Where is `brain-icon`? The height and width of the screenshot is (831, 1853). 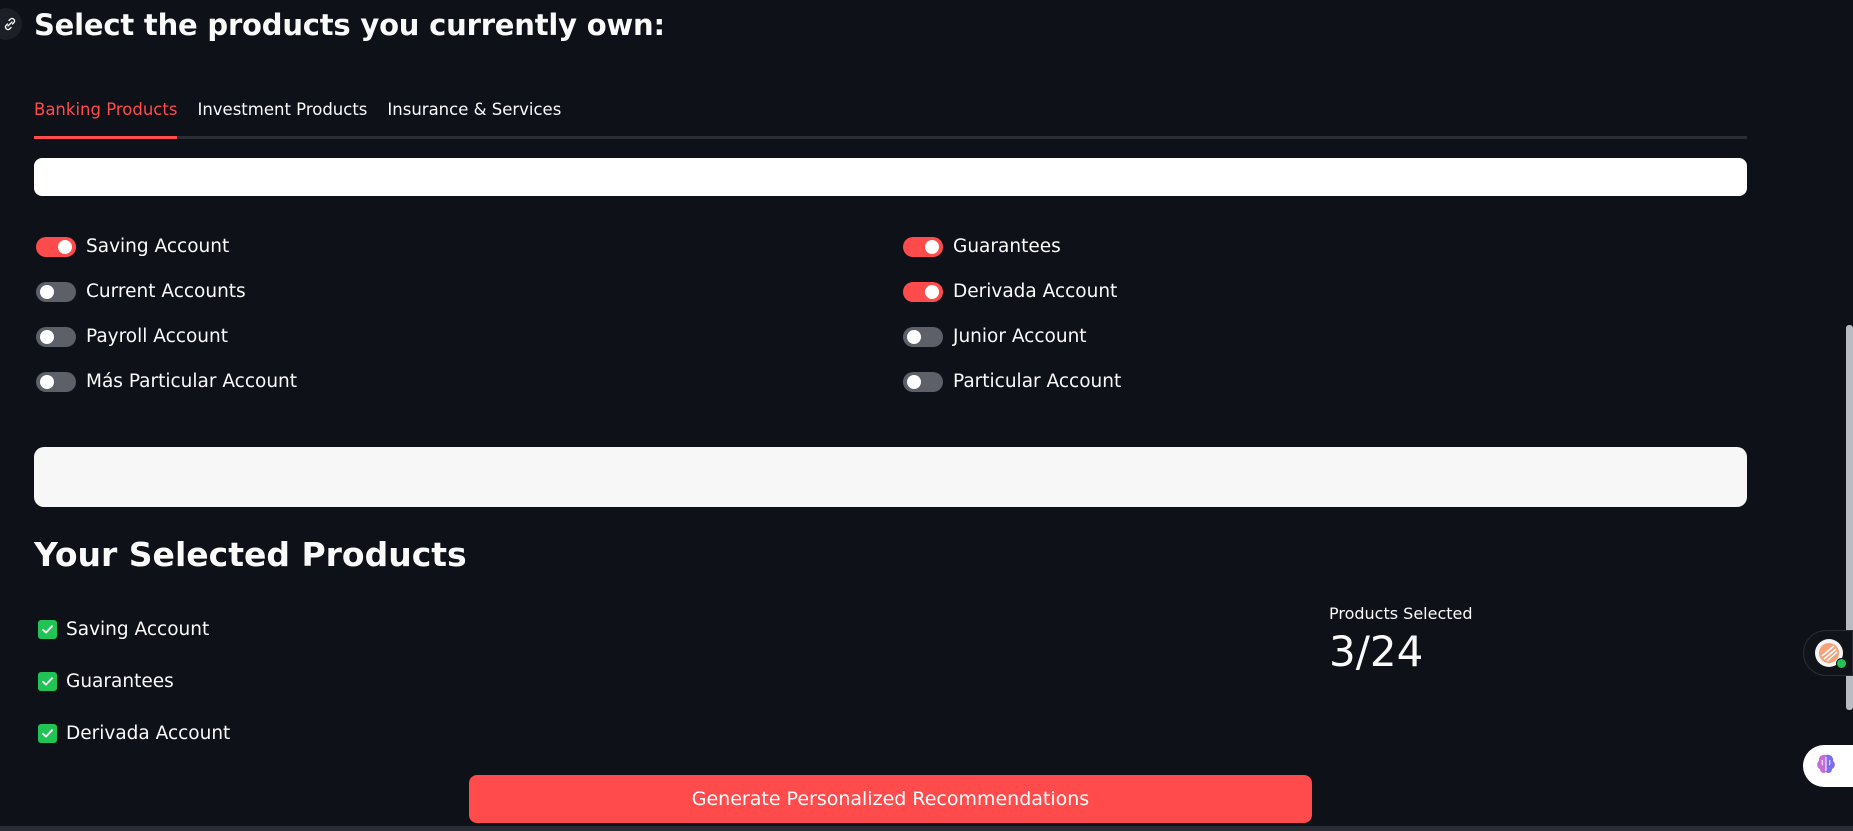
brain-icon is located at coordinates (1826, 766).